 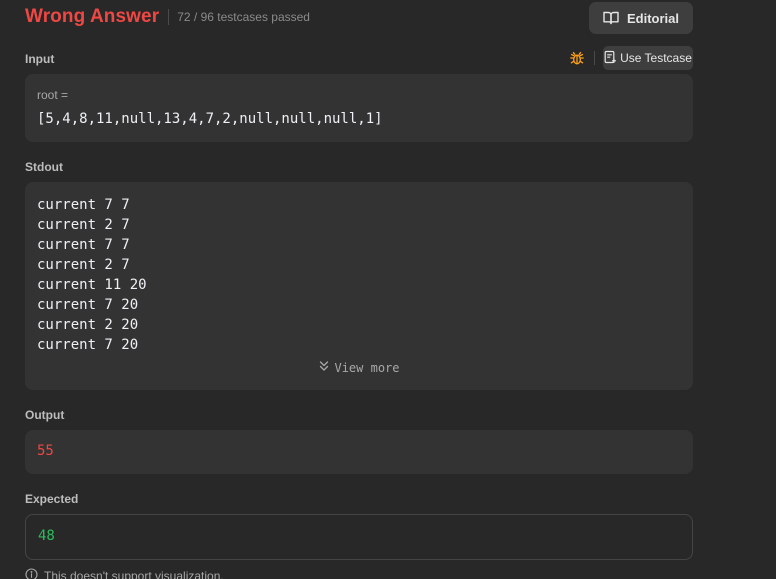 I want to click on input-label: Input, so click(x=40, y=59).